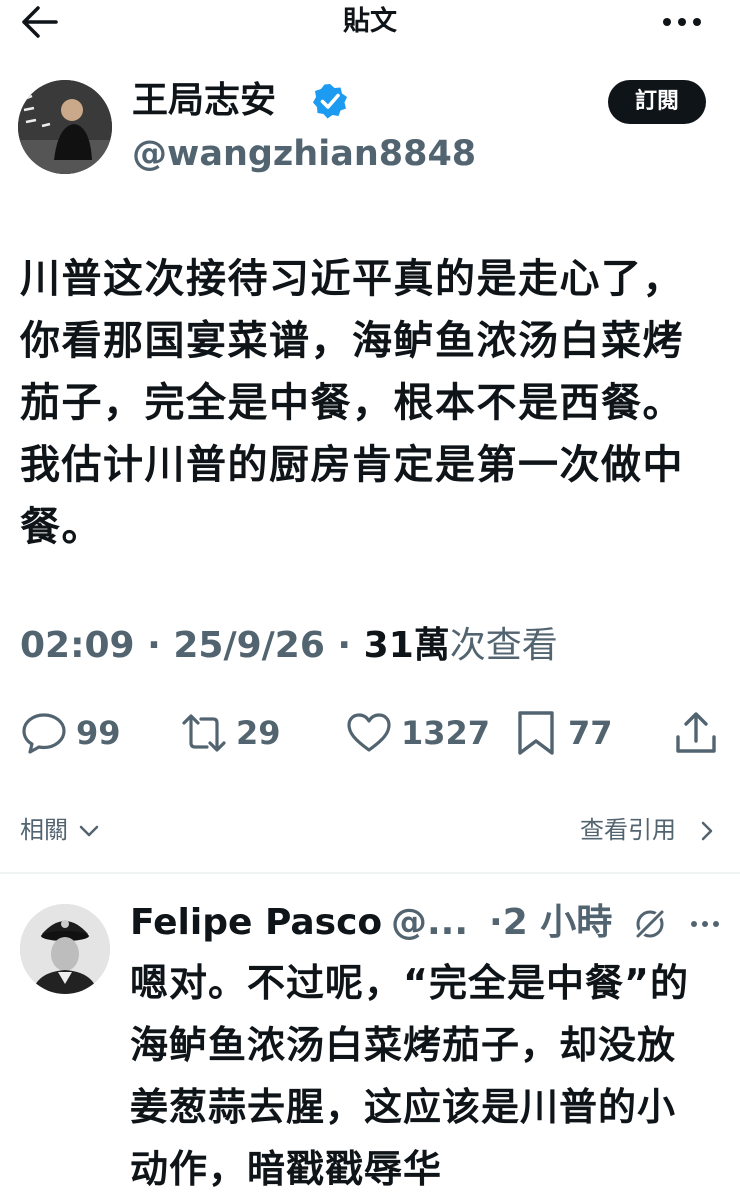  I want to click on repost-button: 29, so click(230, 733).